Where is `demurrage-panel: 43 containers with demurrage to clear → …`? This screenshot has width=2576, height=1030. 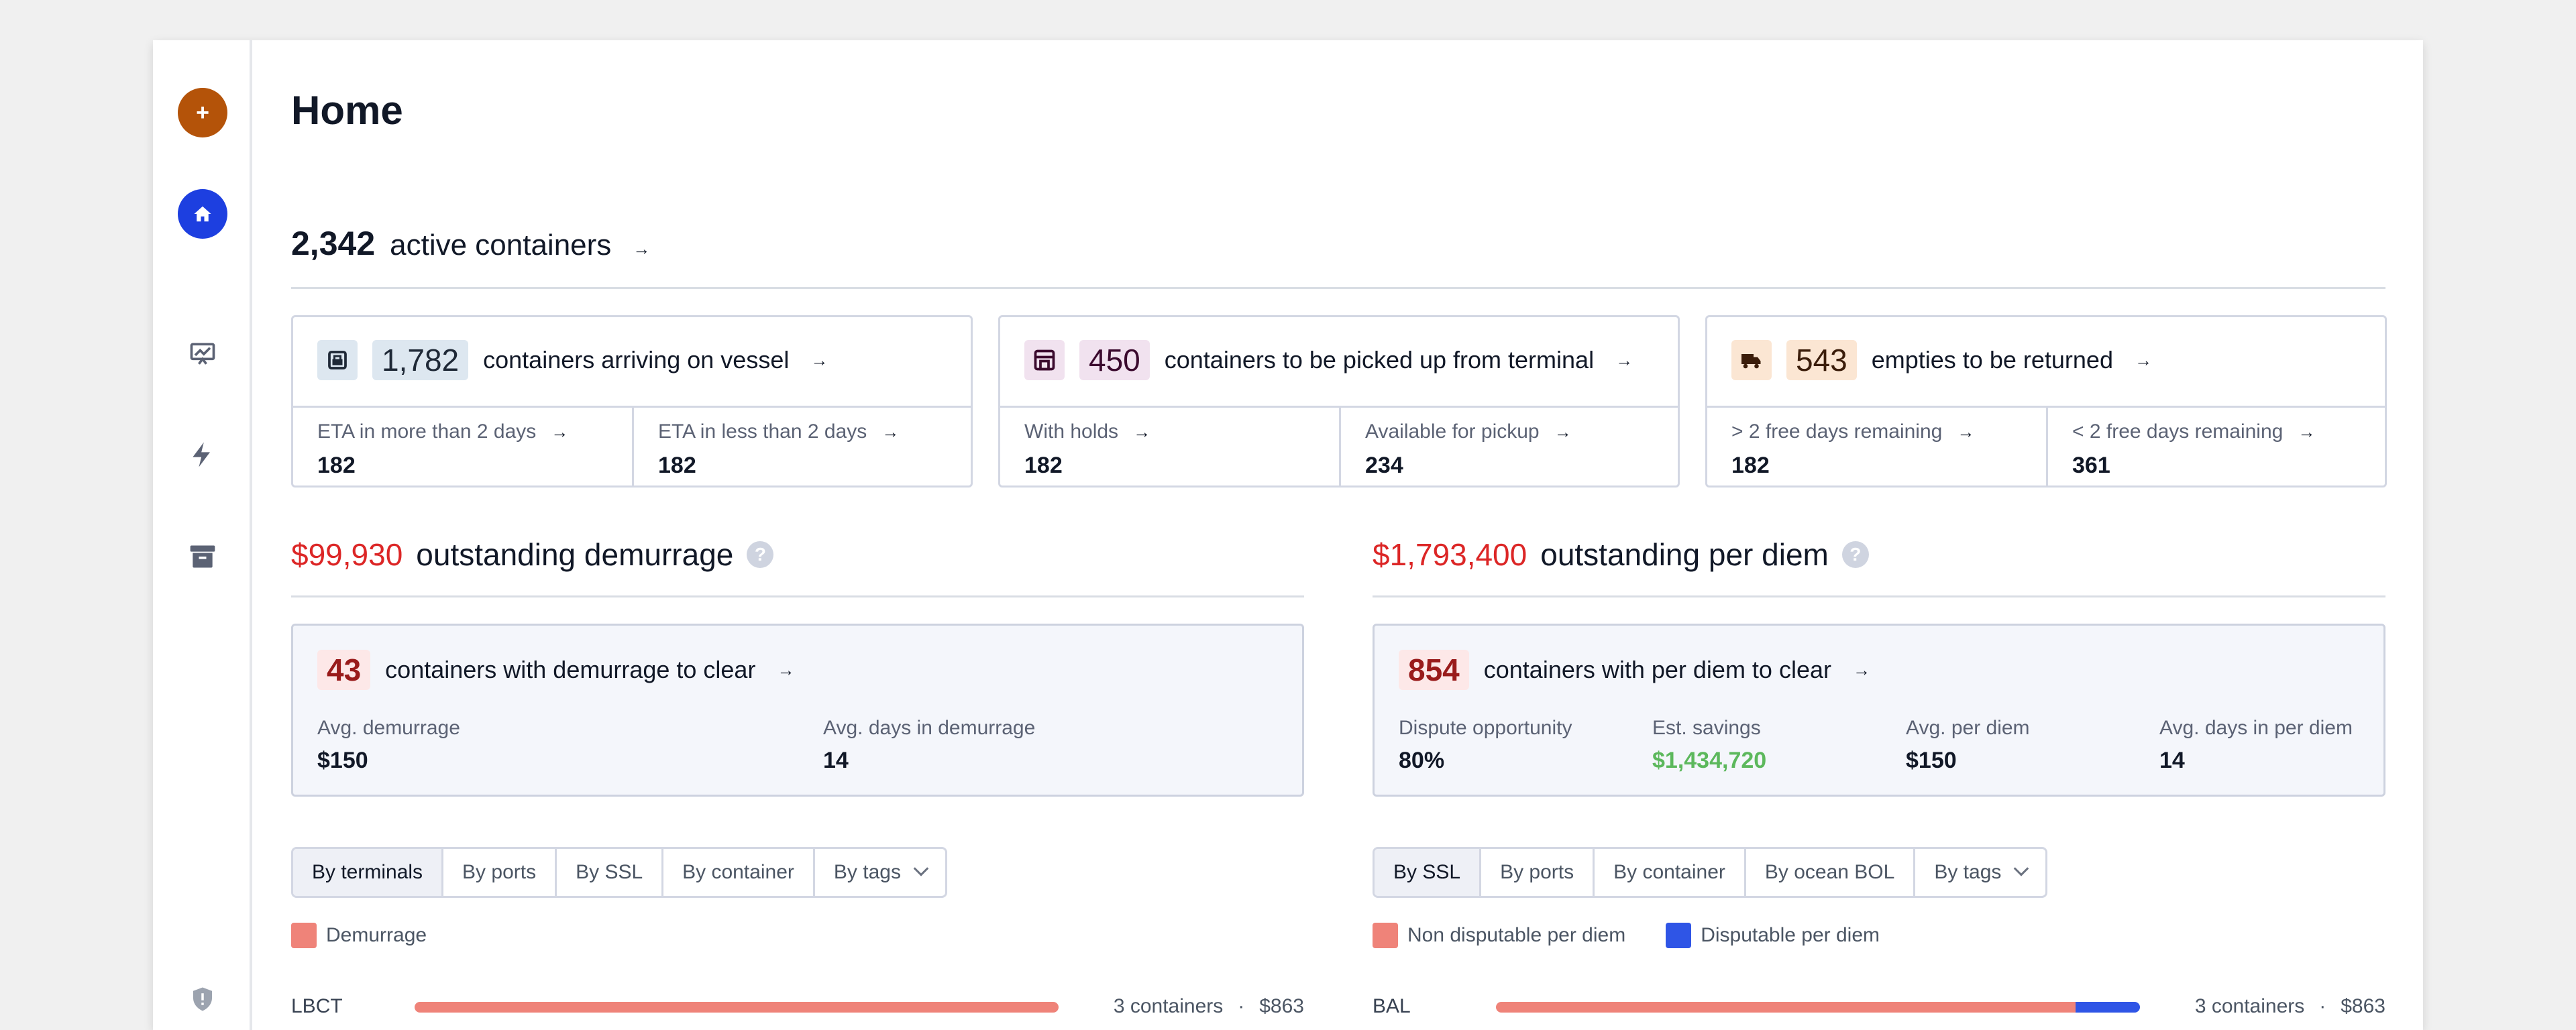 demurrage-panel: 43 containers with demurrage to clear → … is located at coordinates (797, 710).